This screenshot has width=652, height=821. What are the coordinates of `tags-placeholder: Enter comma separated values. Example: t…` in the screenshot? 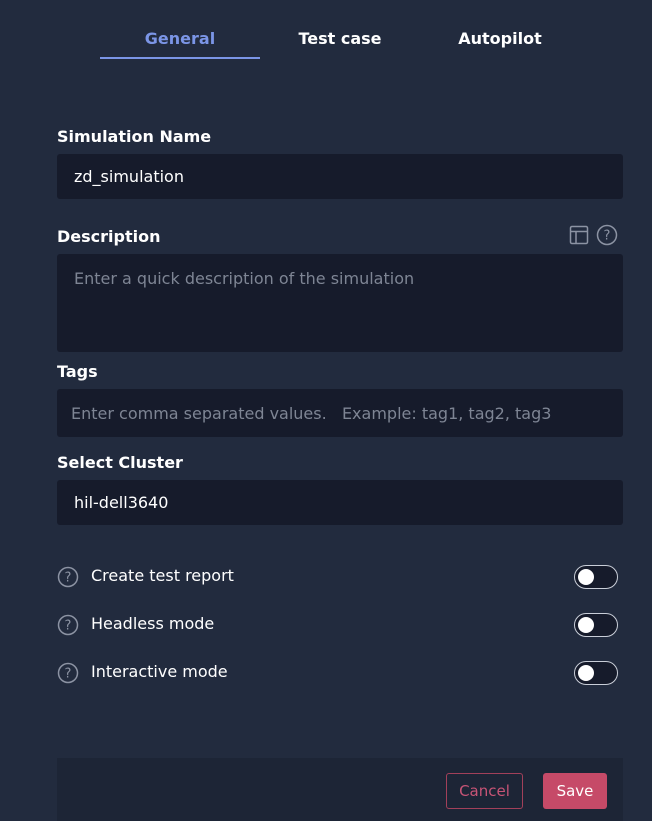 It's located at (311, 413).